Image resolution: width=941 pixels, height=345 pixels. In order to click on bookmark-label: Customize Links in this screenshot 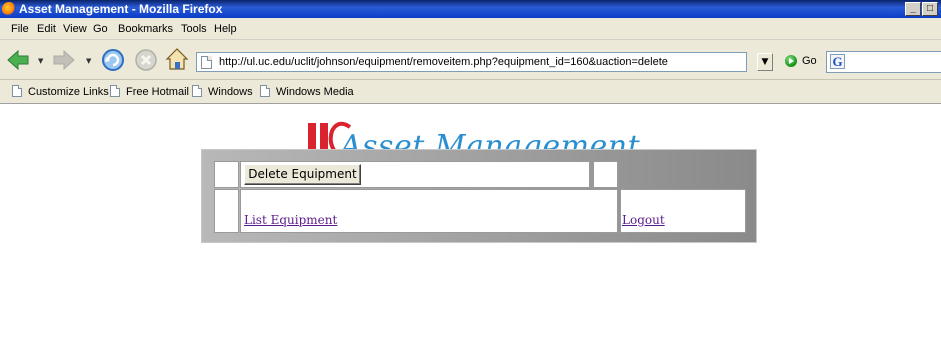, I will do `click(68, 92)`.